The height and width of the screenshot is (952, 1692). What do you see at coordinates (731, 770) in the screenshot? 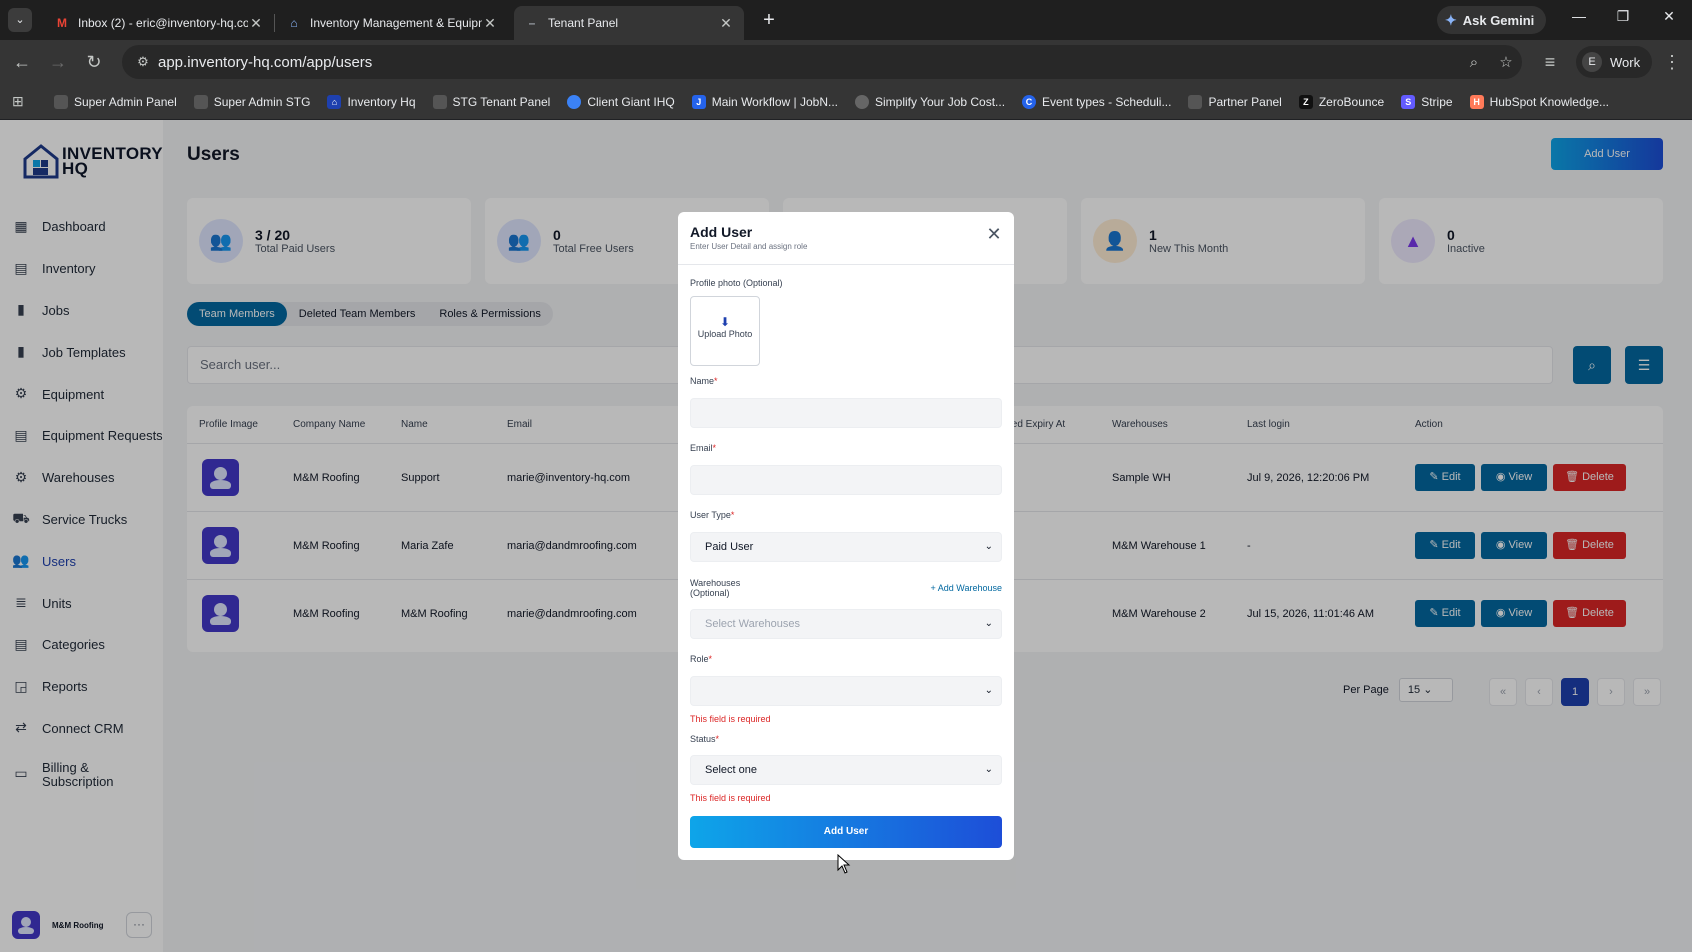
I see `status-value: Select one` at bounding box center [731, 770].